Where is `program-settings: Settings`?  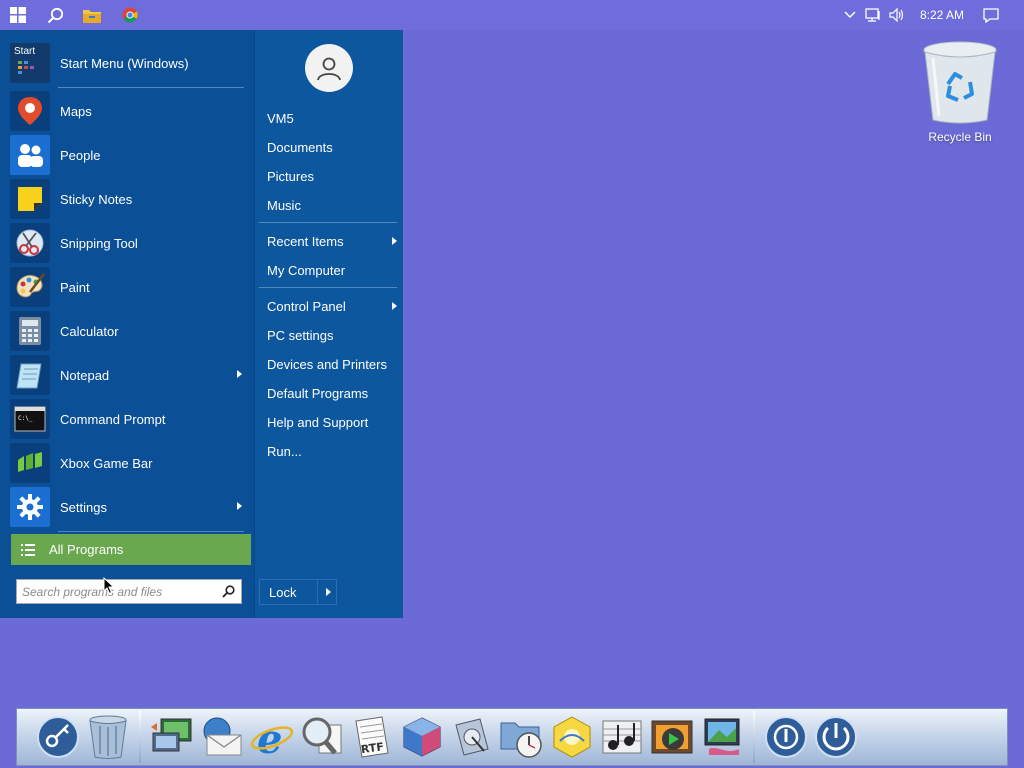 program-settings: Settings is located at coordinates (128, 507).